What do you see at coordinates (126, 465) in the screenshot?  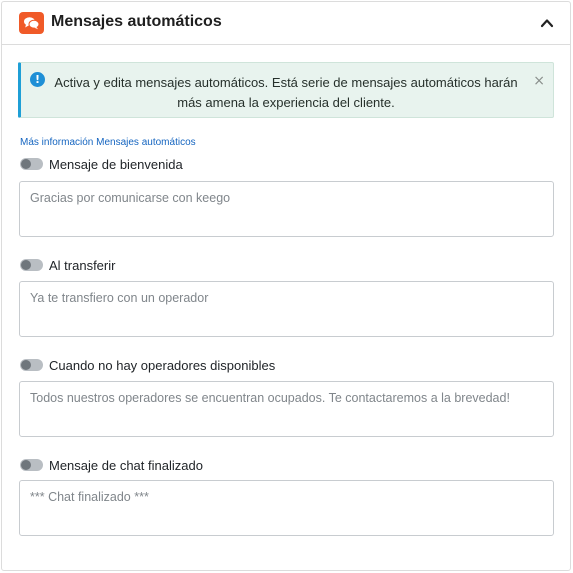 I see `toggle-label: Mensaje de chat finalizado` at bounding box center [126, 465].